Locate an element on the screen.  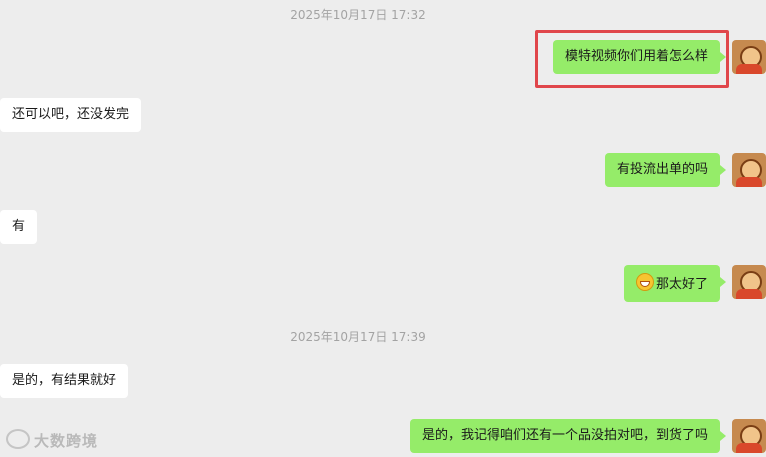
timestamp: 2025年10月17日 17:32 is located at coordinates (358, 15).